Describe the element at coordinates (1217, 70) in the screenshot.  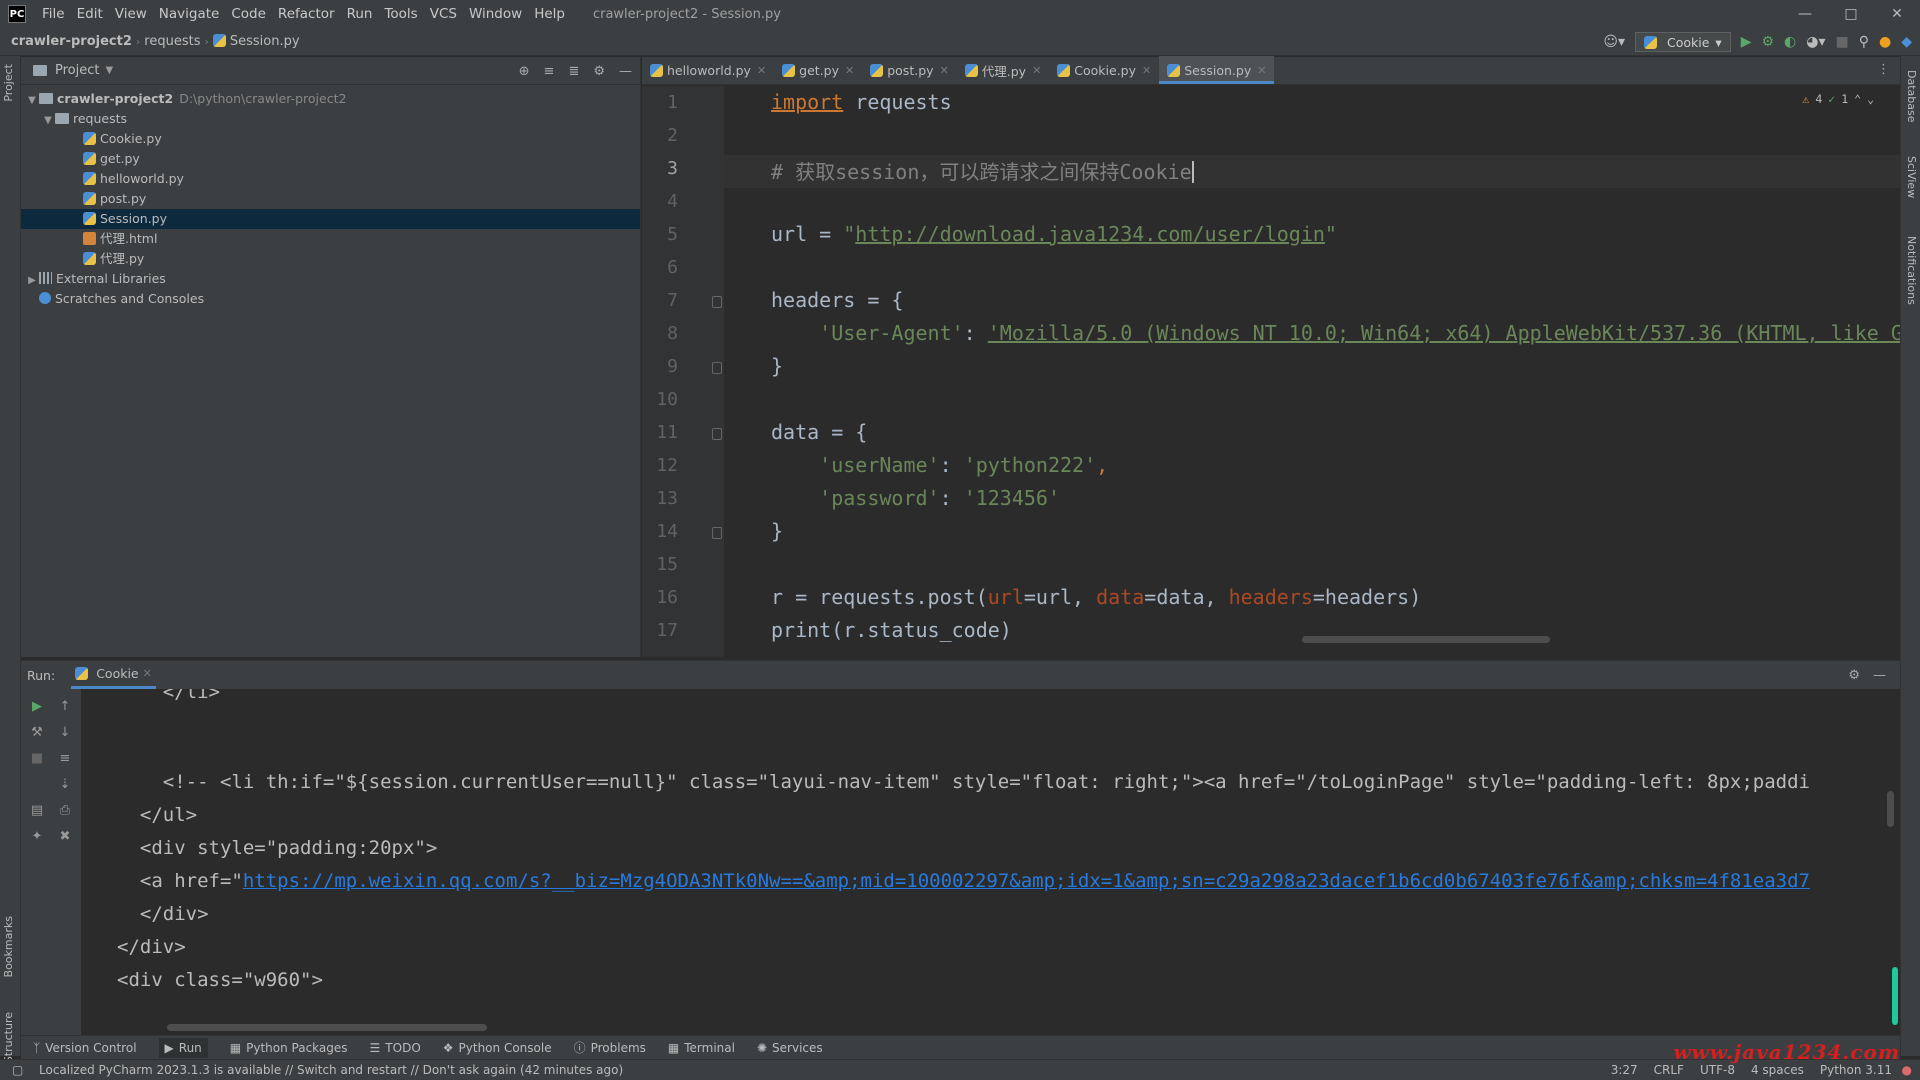
I see `tab-session: Session.py ✕` at that location.